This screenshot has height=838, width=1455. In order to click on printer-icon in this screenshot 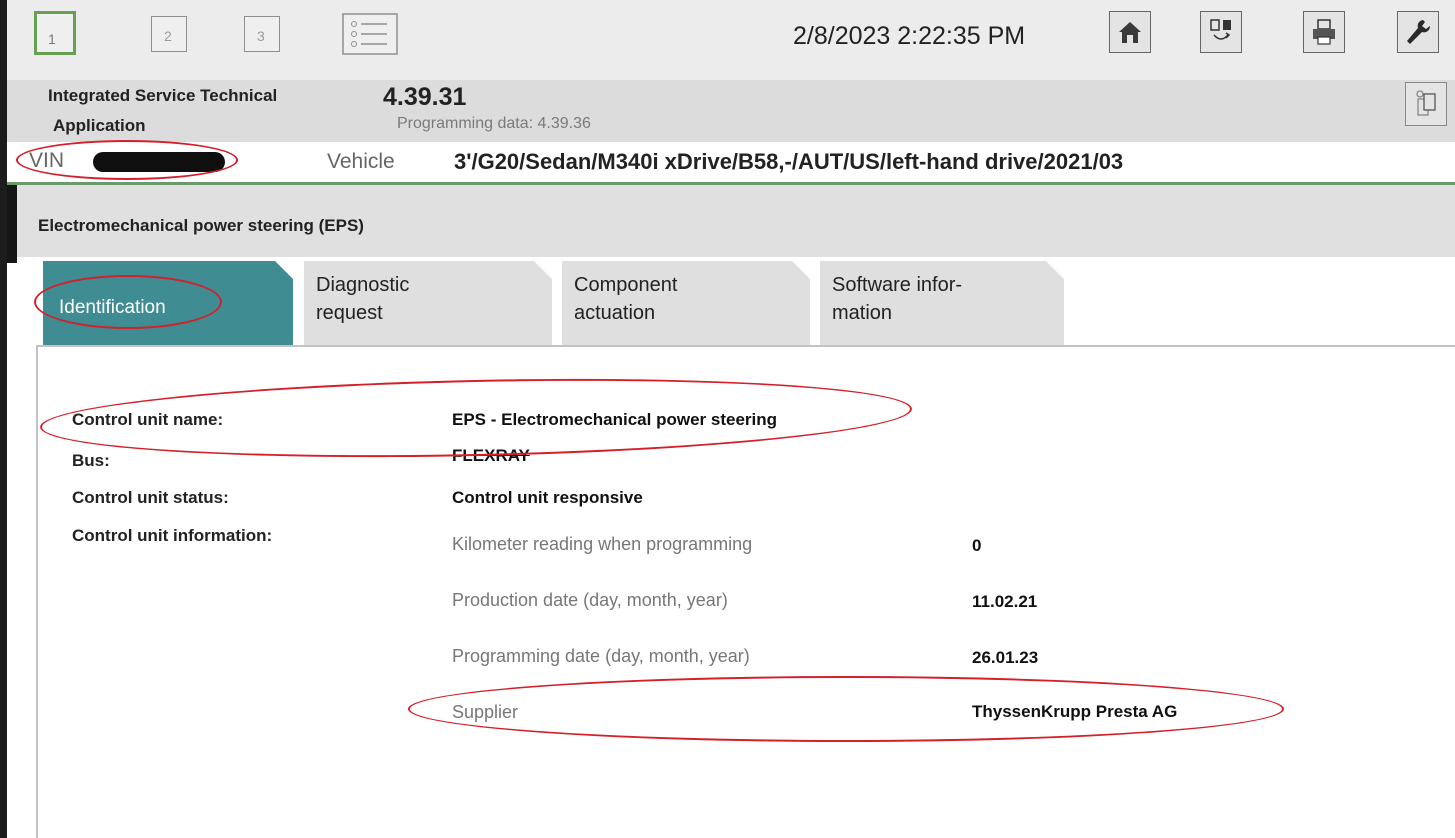, I will do `click(1324, 32)`.